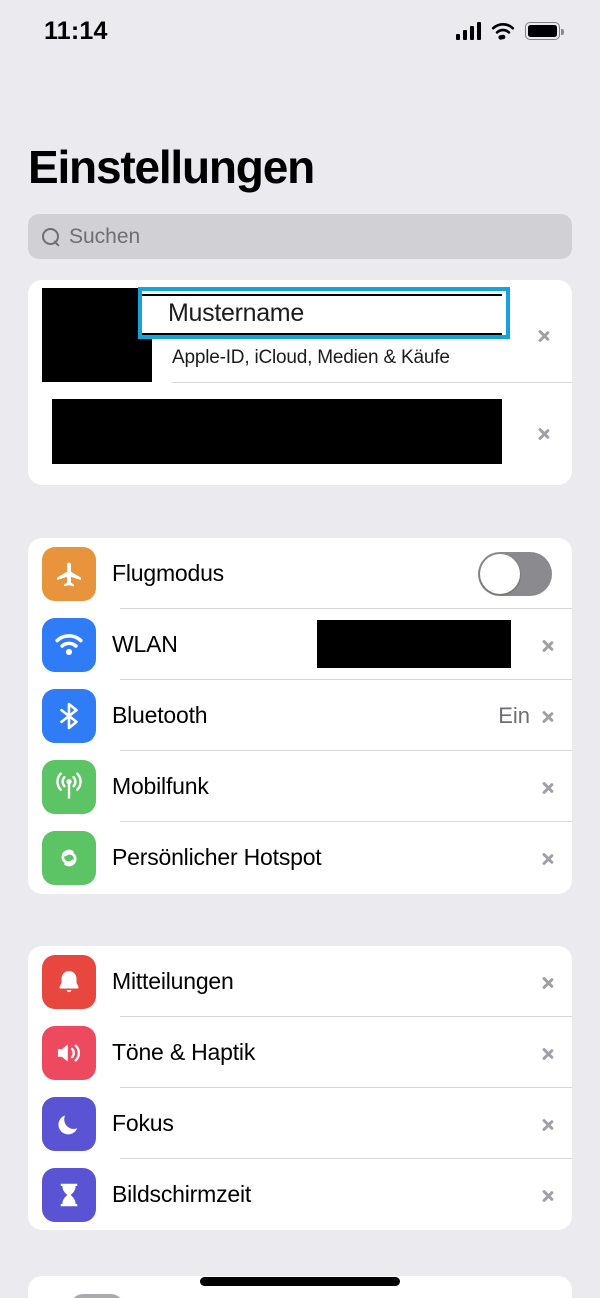 This screenshot has height=1298, width=600. I want to click on redacted-label, so click(277, 431).